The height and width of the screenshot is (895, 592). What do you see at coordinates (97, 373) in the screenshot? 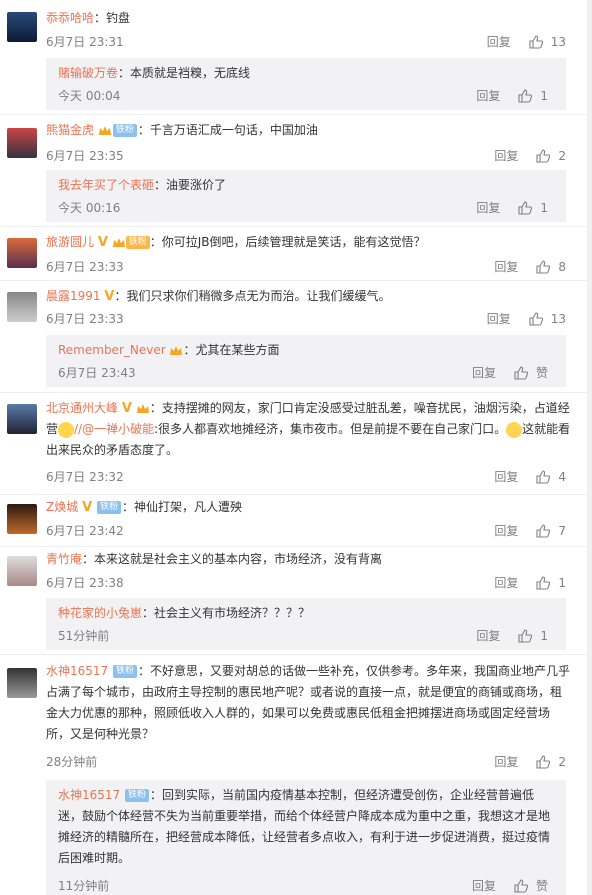
I see `timestamp: 6月7日 23:43` at bounding box center [97, 373].